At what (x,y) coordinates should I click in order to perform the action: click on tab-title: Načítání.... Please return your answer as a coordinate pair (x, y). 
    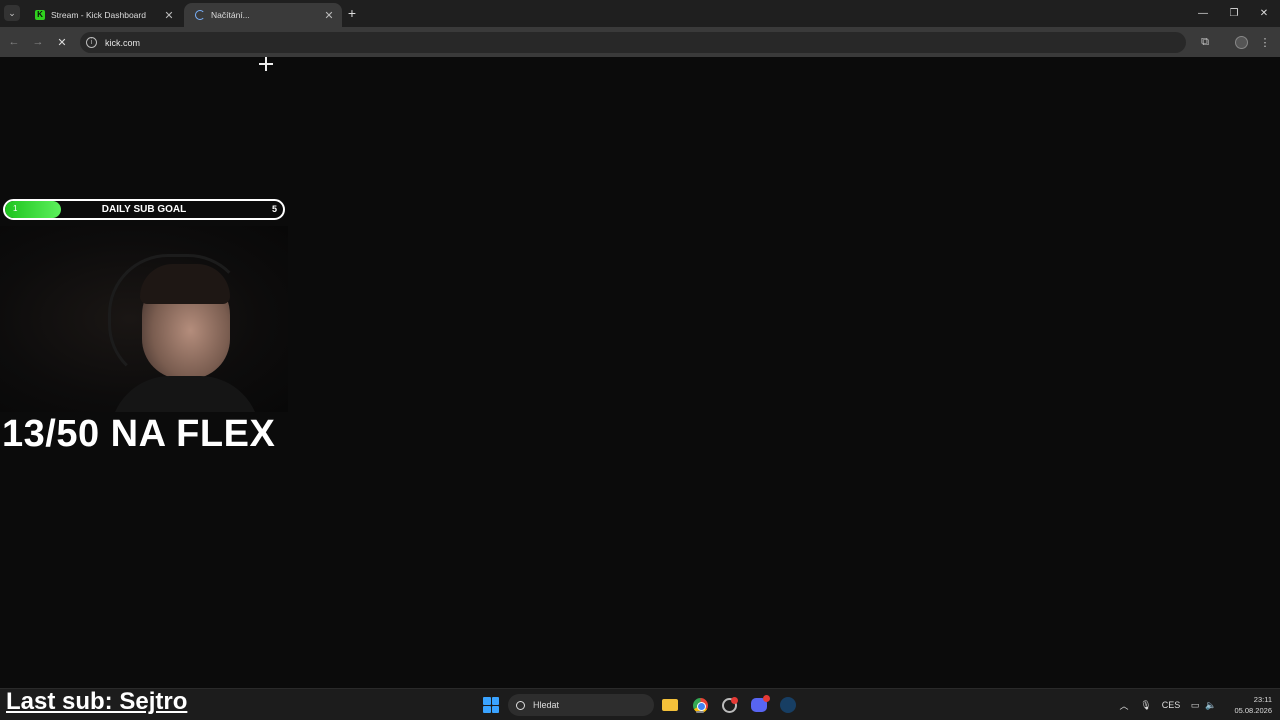
    Looking at the image, I should click on (230, 15).